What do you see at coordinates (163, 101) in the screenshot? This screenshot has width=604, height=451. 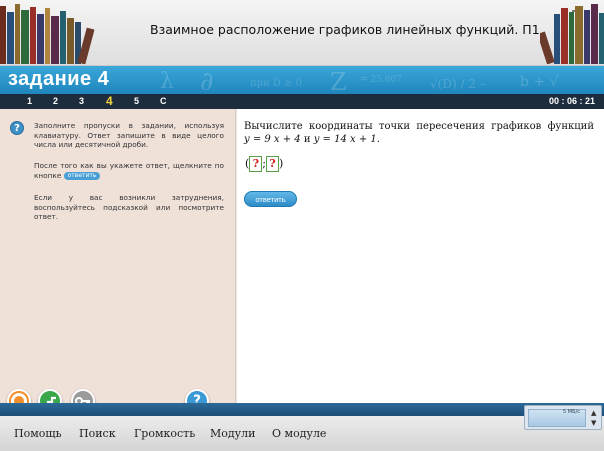 I see `nav-task-control: C` at bounding box center [163, 101].